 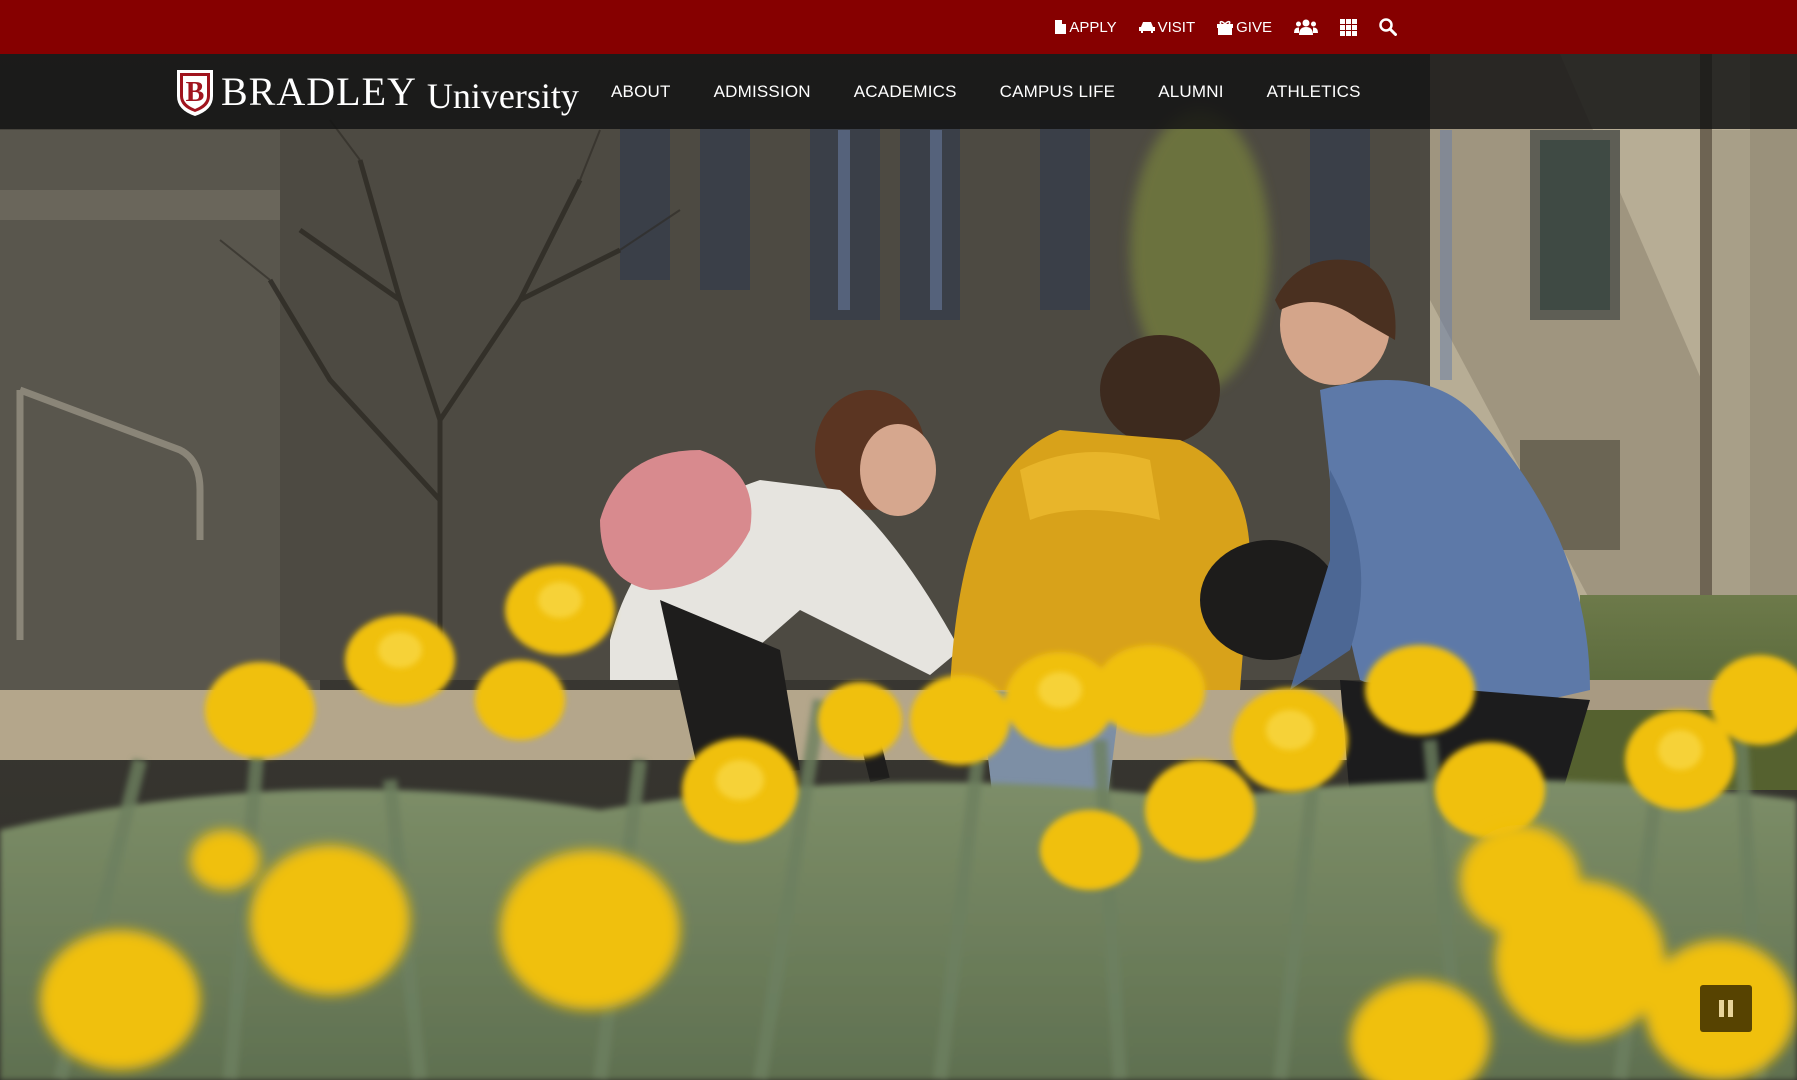 What do you see at coordinates (1225, 27) in the screenshot?
I see `gift-icon` at bounding box center [1225, 27].